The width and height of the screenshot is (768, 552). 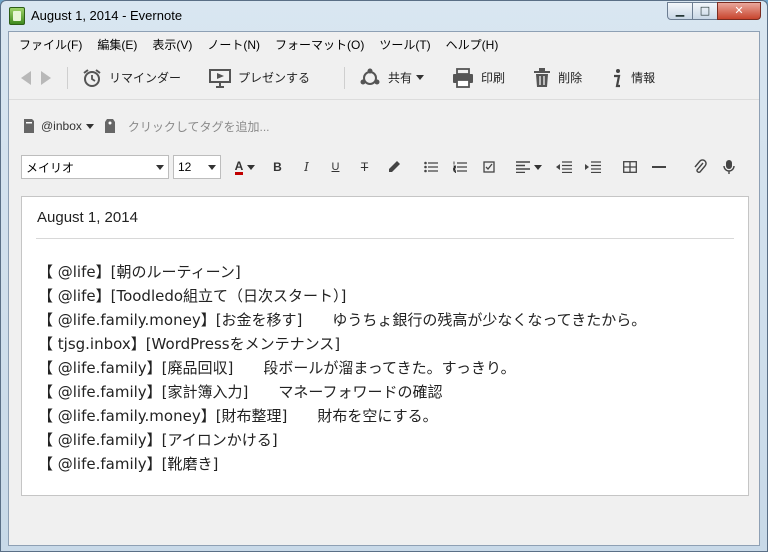 I want to click on note-toolbar: リマインダー プレゼンする 共有 印刷 削除 情報, so click(x=384, y=78).